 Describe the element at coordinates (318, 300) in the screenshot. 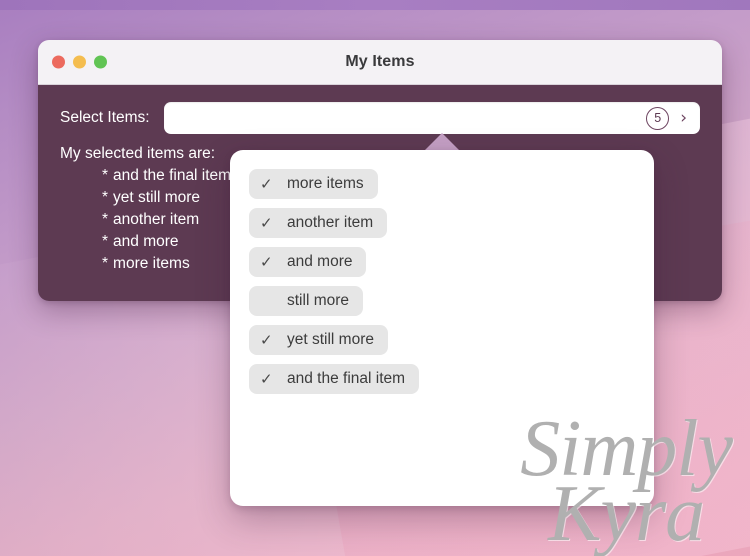

I see `item-picker-option-label: still more` at that location.